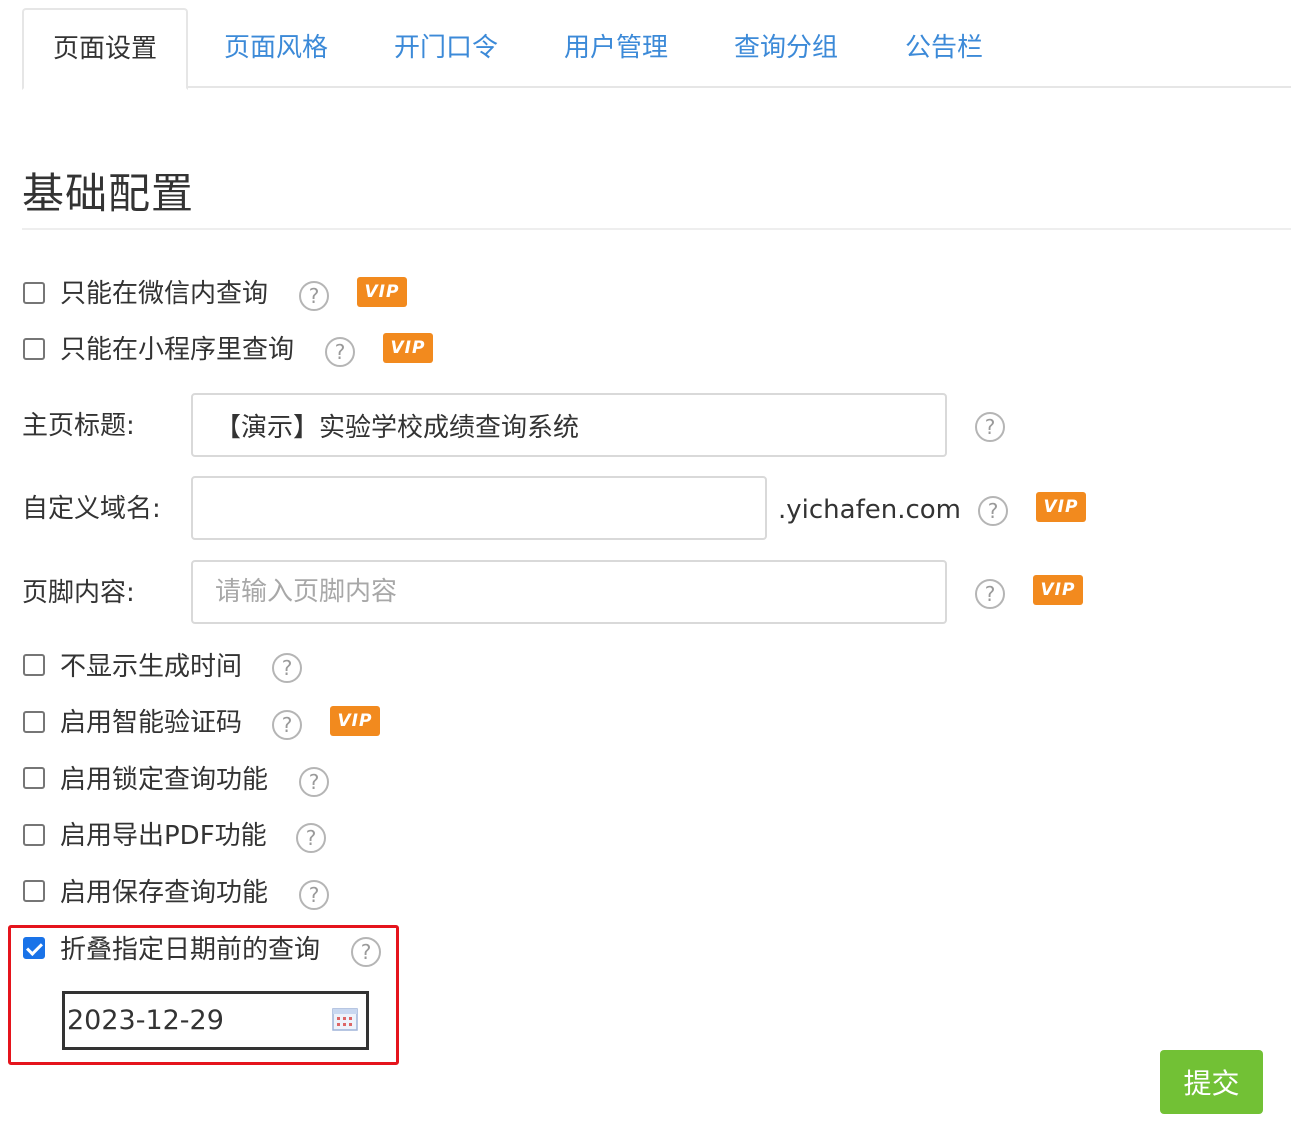 The image size is (1291, 1121). I want to click on wechat-only-help-icon: ?, so click(314, 296).